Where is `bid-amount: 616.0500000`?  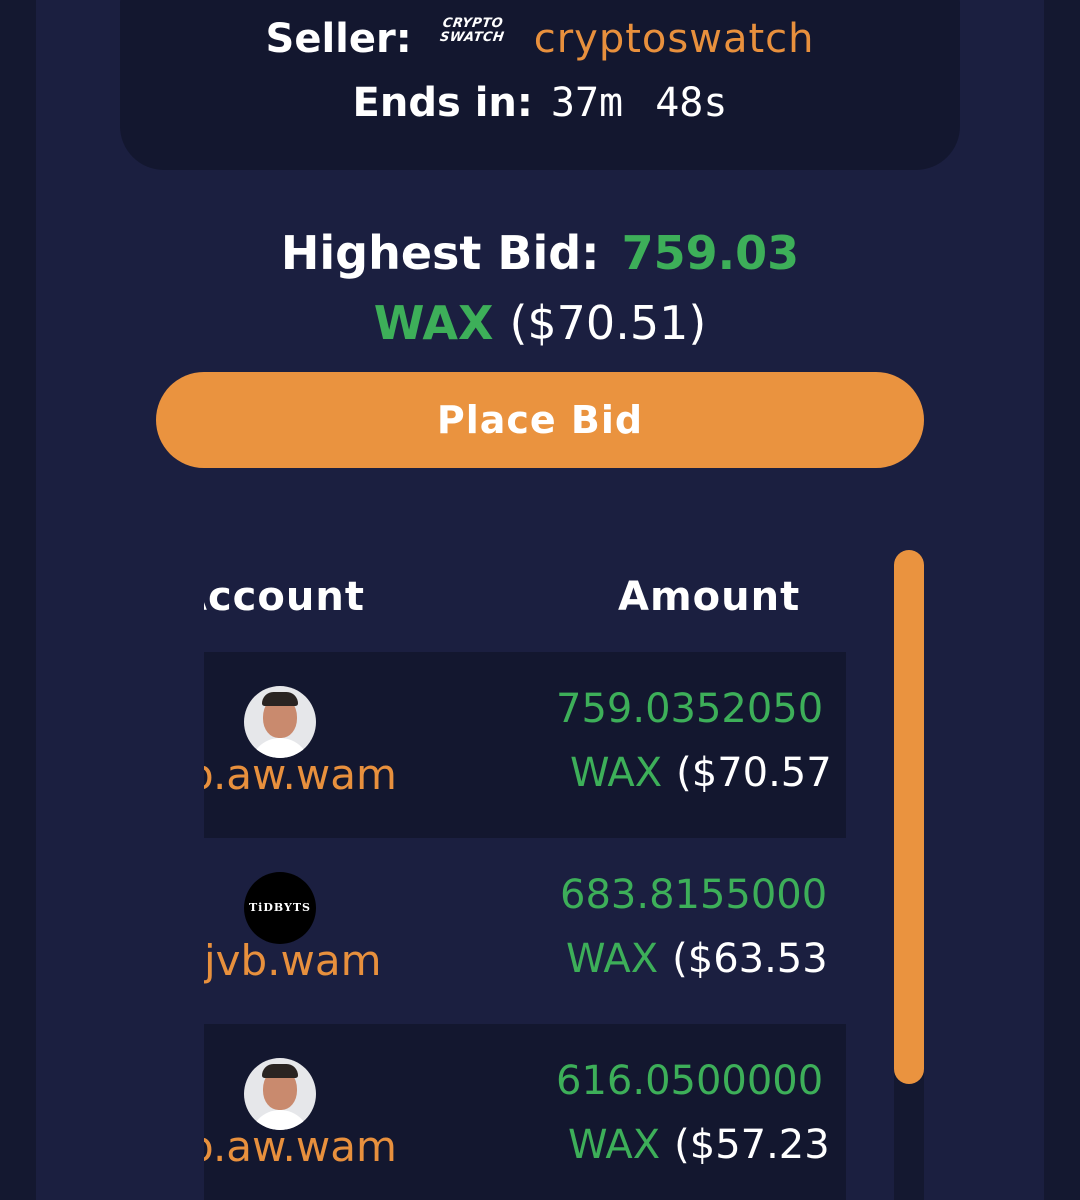 bid-amount: 616.0500000 is located at coordinates (690, 1081).